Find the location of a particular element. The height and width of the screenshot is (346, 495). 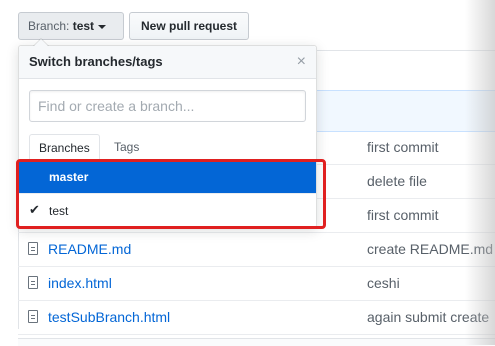

branch-filter is located at coordinates (167, 106).